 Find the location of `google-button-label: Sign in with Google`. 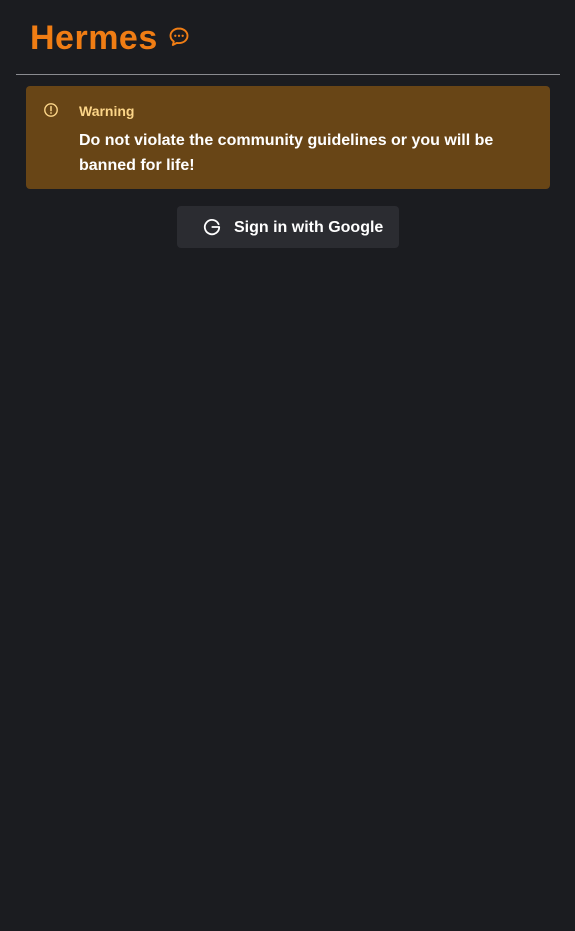

google-button-label: Sign in with Google is located at coordinates (309, 227).